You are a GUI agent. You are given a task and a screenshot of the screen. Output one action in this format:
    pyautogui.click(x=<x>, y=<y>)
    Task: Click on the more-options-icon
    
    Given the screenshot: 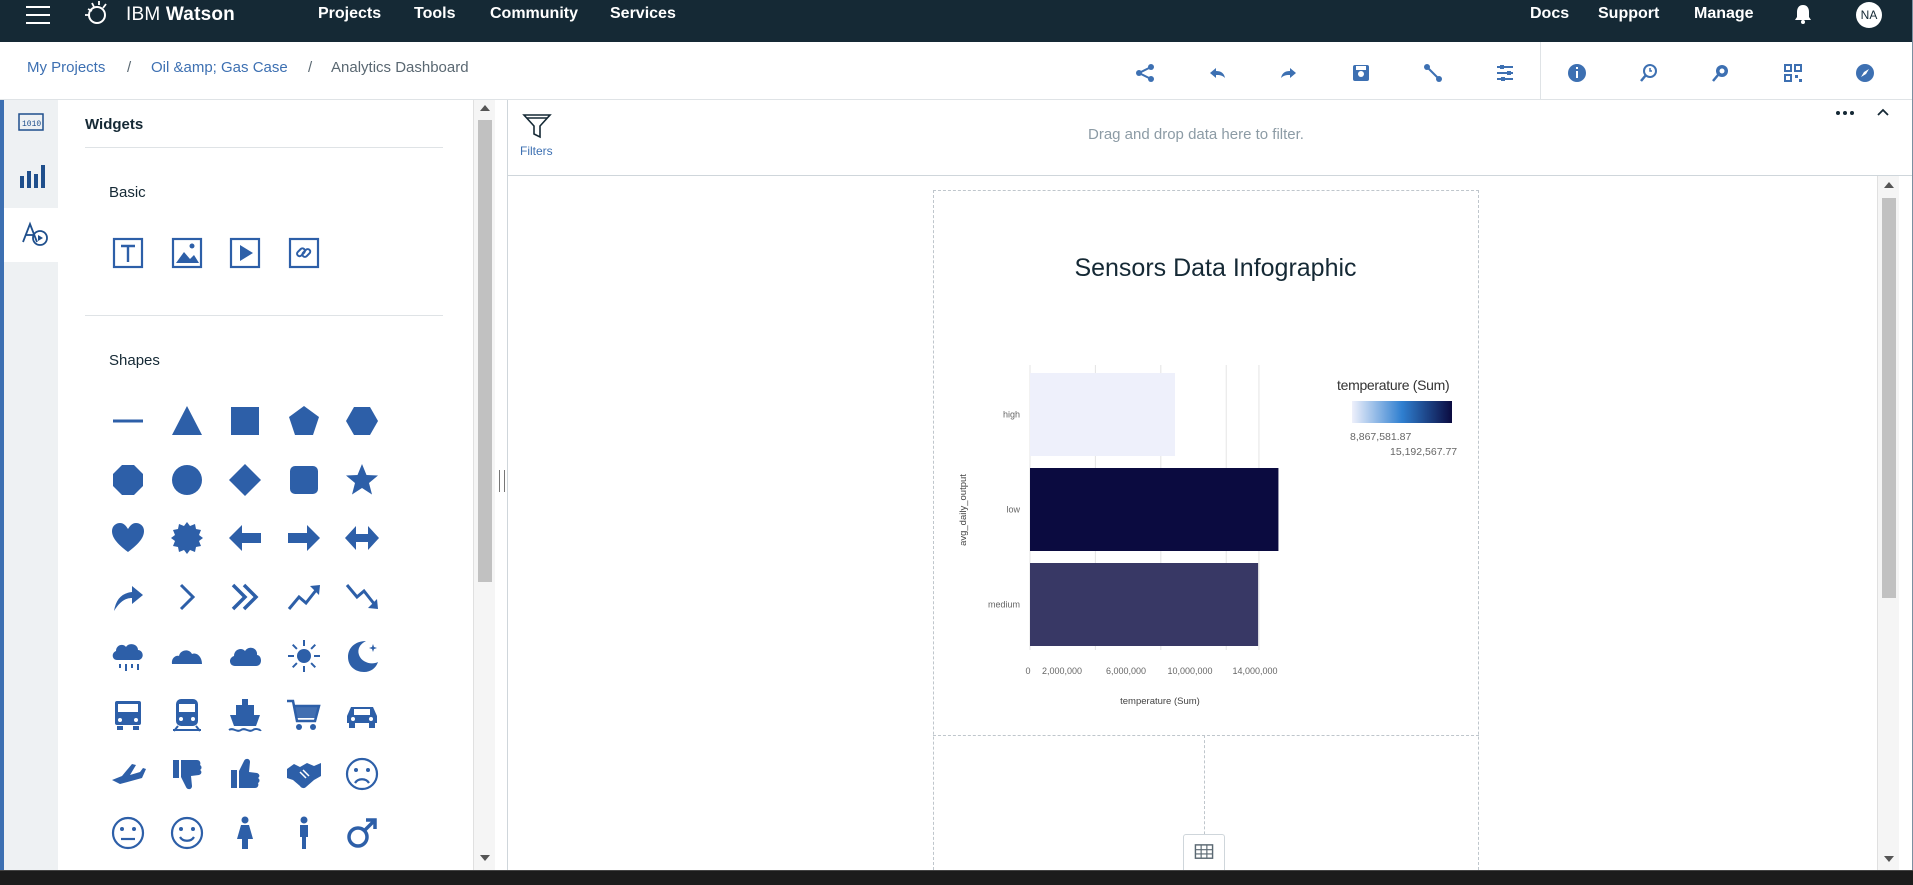 What is the action you would take?
    pyautogui.click(x=1845, y=113)
    